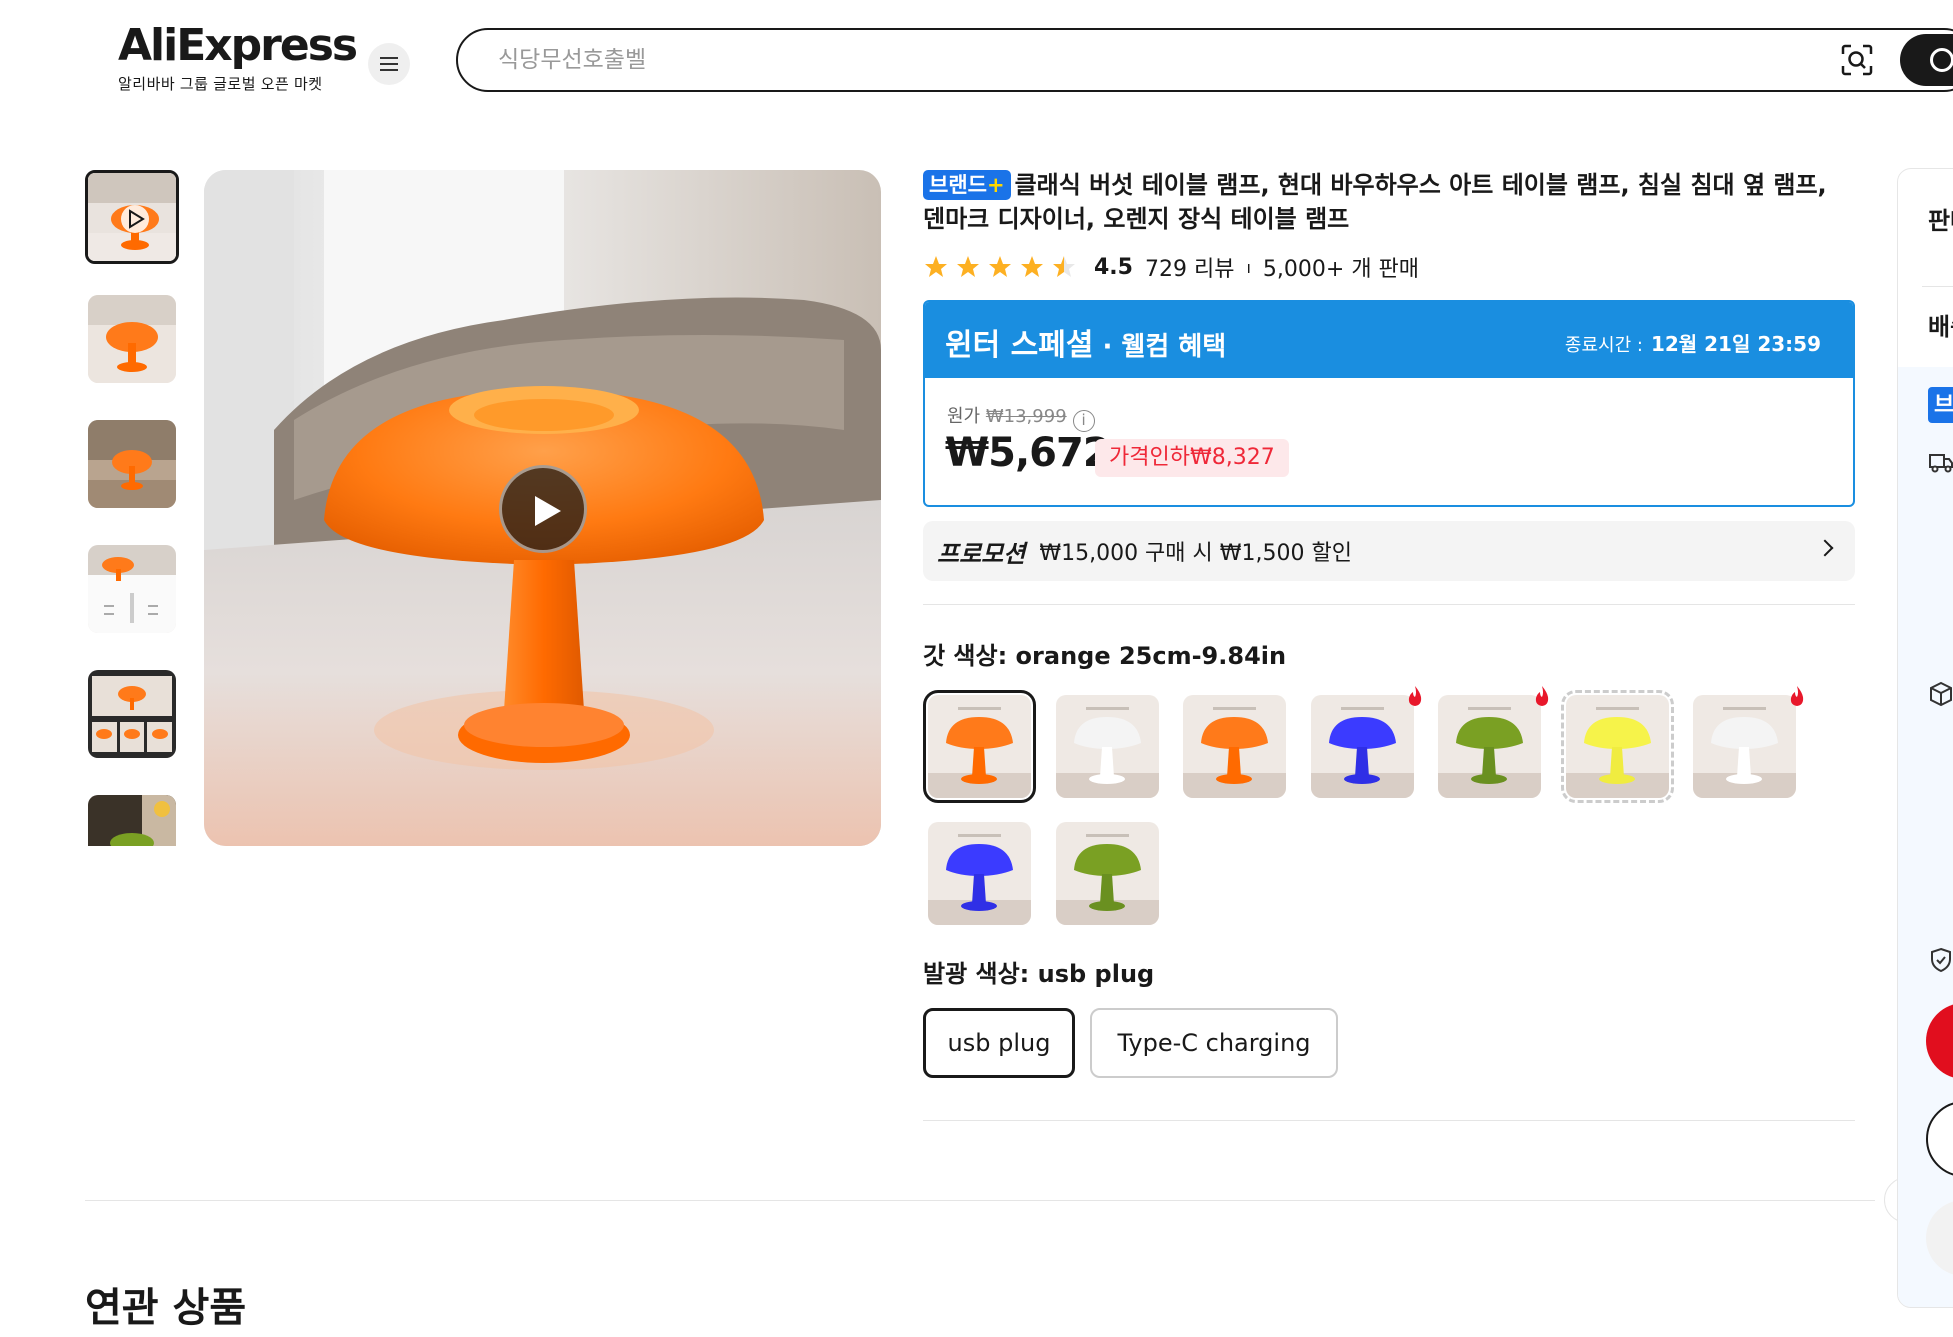  I want to click on aliexpress-logo: AliExpress 알리바바 그룹 글로벌 오픈 마켓, so click(238, 57).